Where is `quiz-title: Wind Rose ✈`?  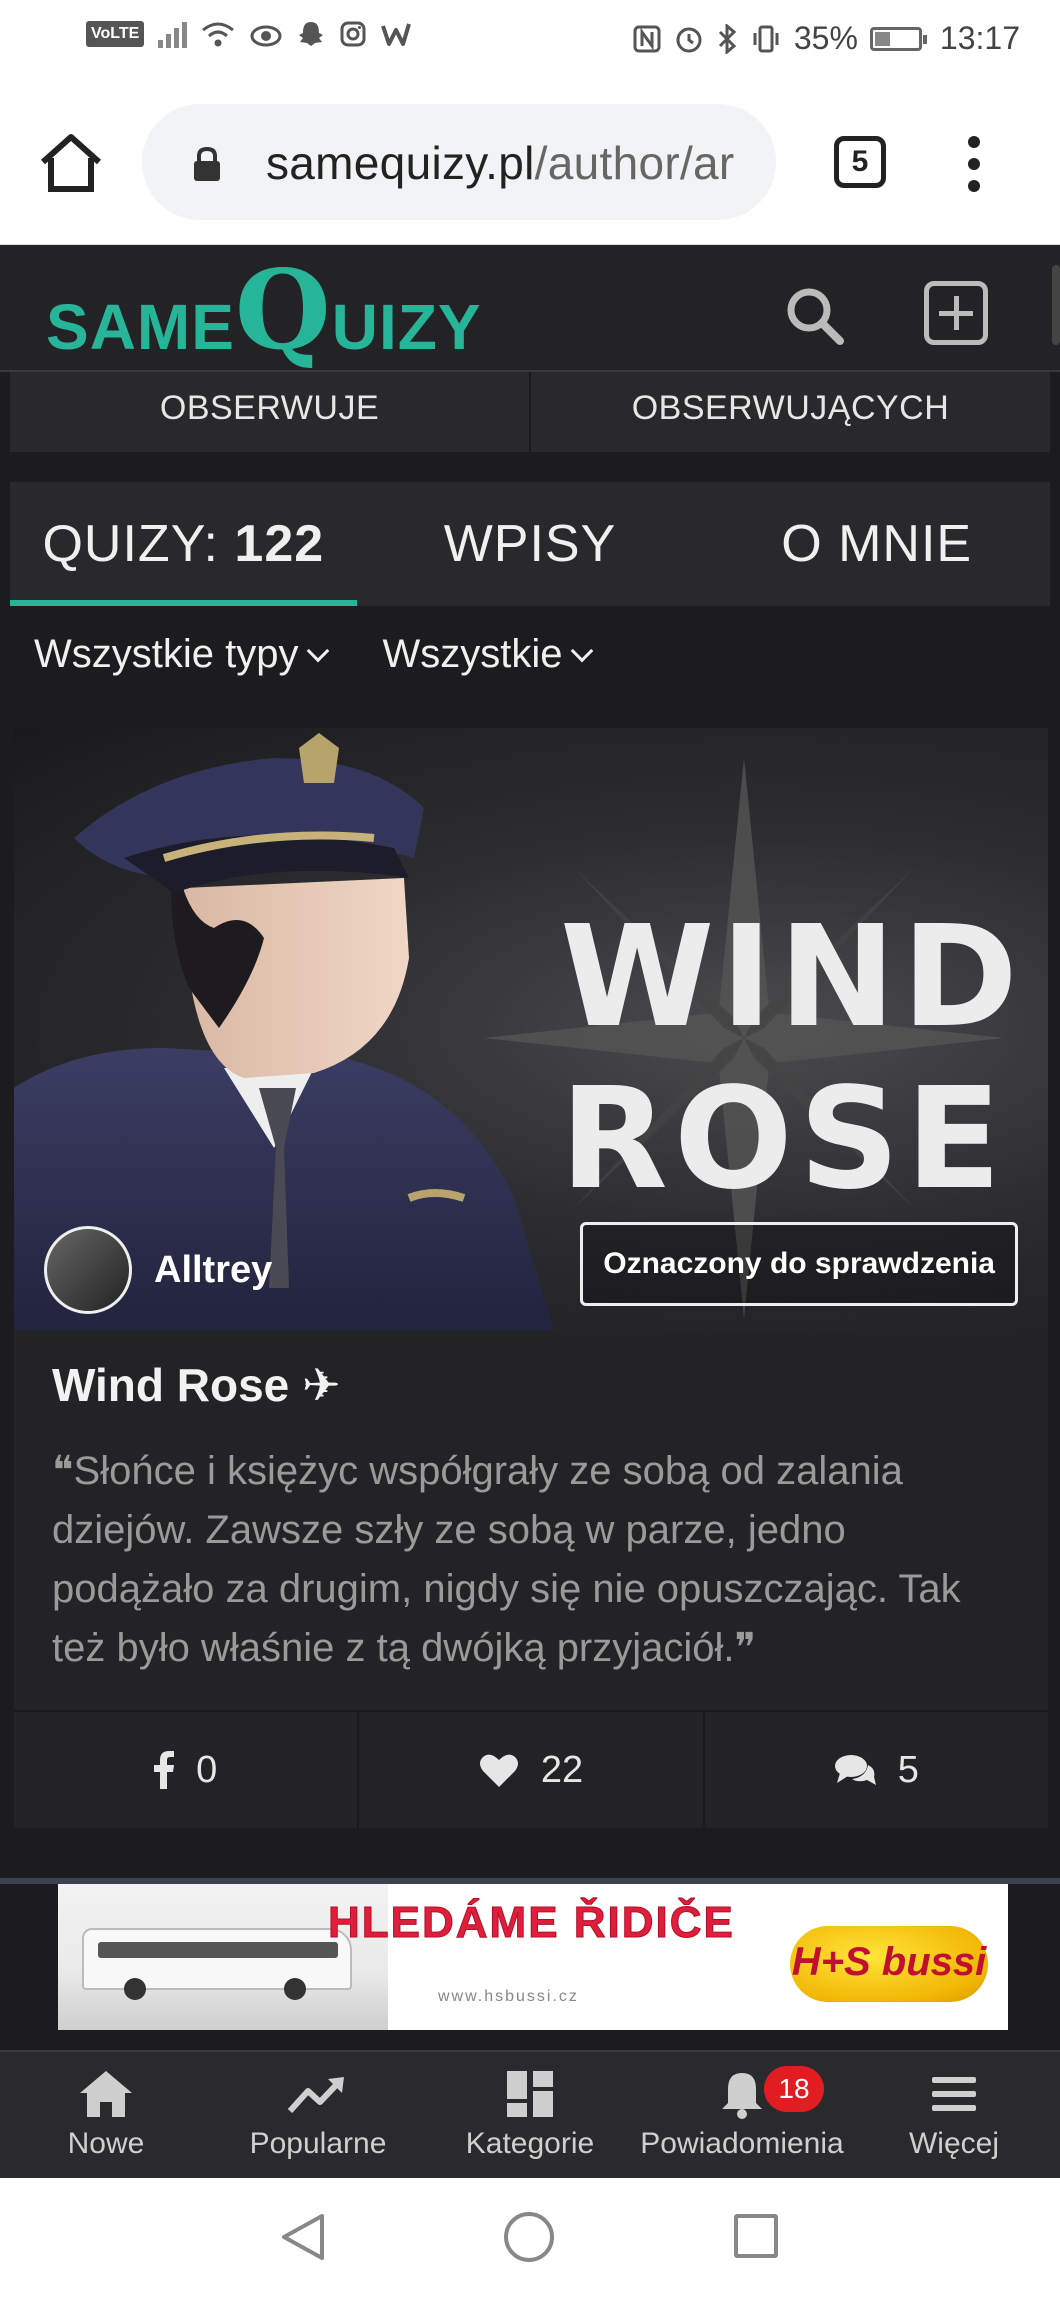
quiz-title: Wind Rose ✈ is located at coordinates (196, 1385).